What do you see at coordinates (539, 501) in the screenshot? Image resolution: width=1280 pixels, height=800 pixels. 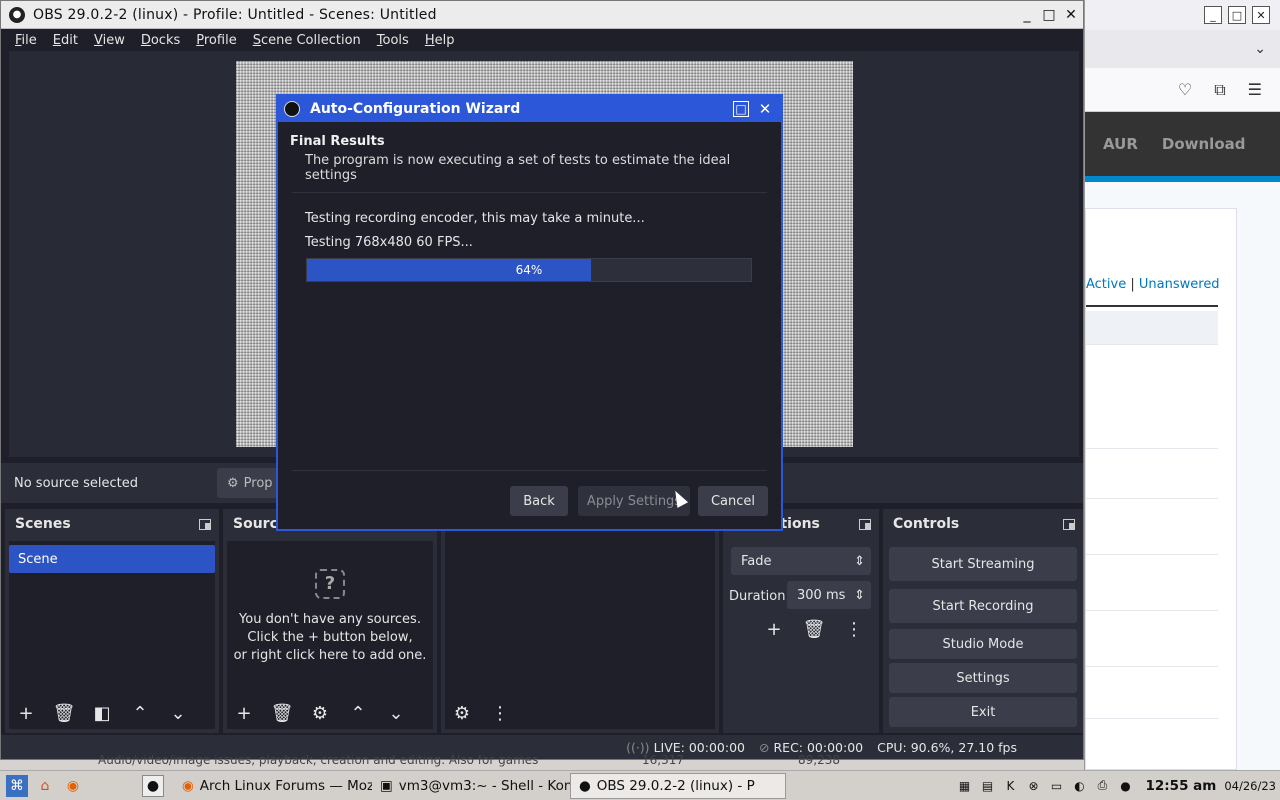 I see `back-button: Back` at bounding box center [539, 501].